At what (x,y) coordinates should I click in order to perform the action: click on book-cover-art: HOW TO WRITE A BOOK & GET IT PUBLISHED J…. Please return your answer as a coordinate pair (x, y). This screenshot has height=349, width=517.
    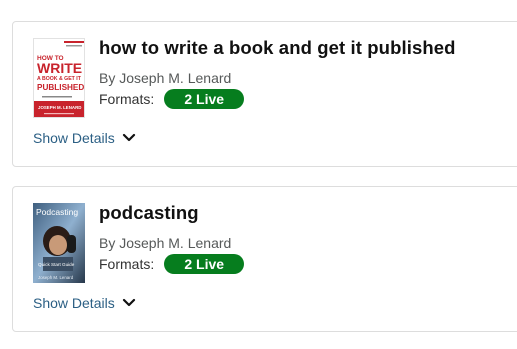
    Looking at the image, I should click on (59, 78).